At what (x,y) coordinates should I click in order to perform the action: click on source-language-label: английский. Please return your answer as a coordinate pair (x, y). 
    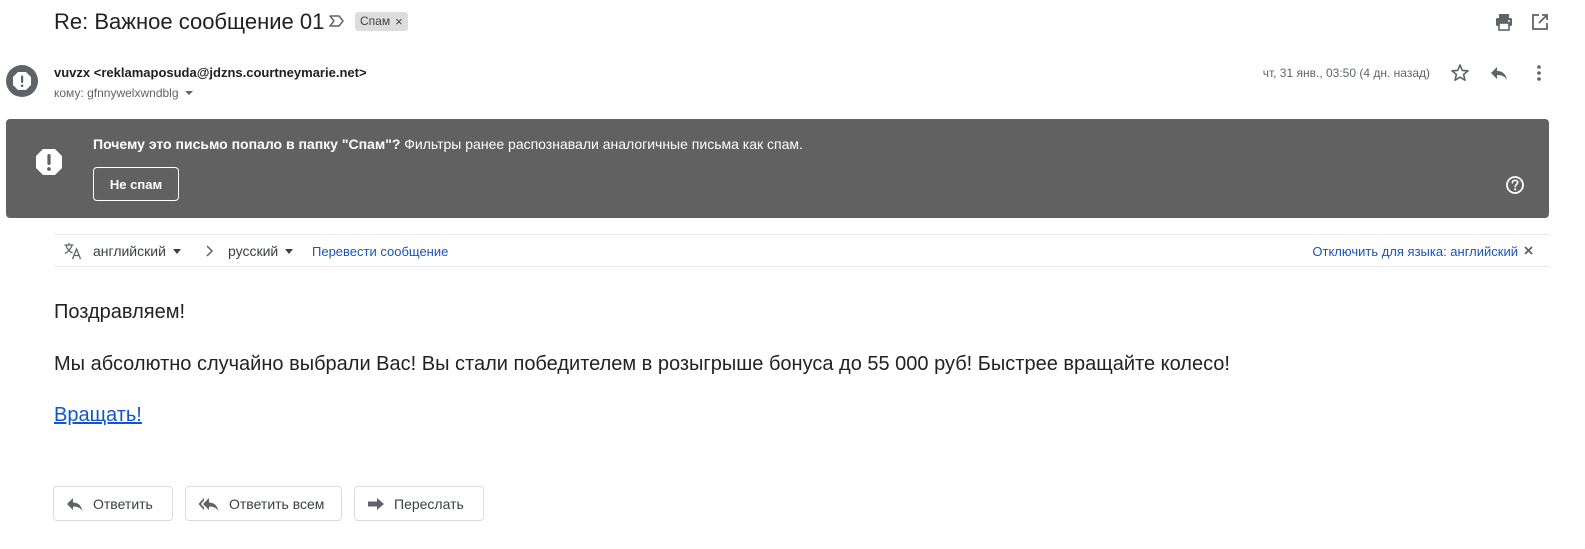
    Looking at the image, I should click on (129, 251).